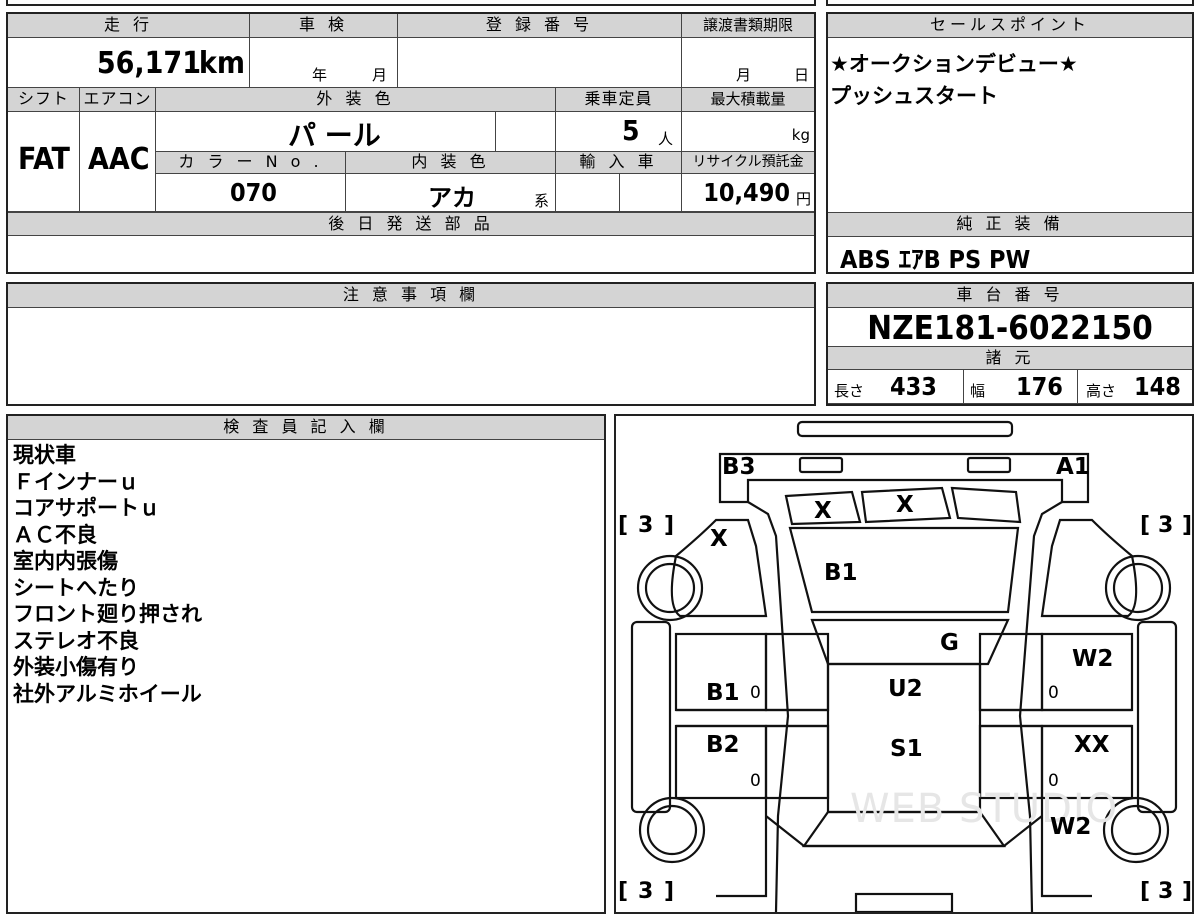  Describe the element at coordinates (324, 26) in the screenshot. I see `inspection-header: 車 検` at that location.